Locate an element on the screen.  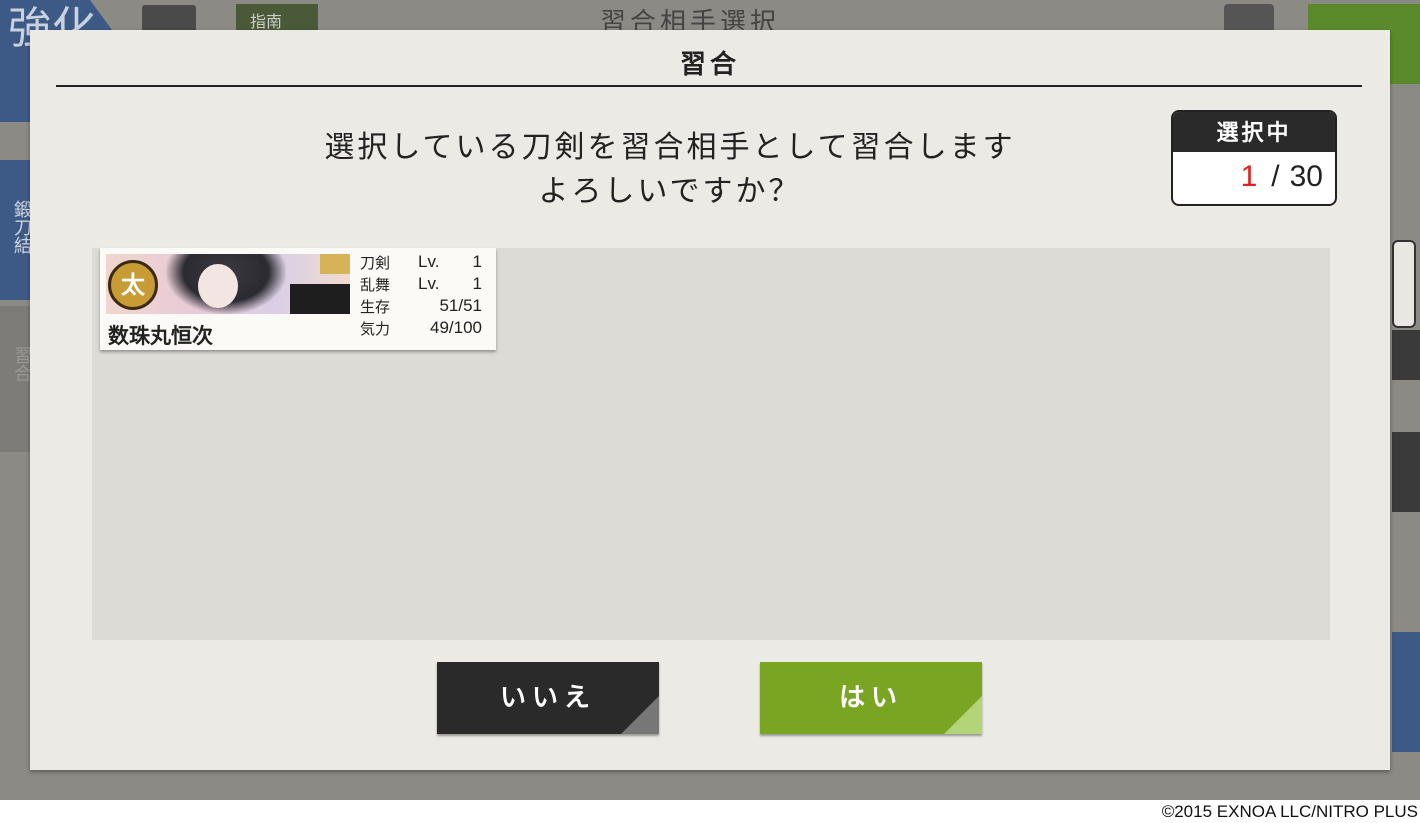
sword-name: 数珠丸恒次 is located at coordinates (160, 335).